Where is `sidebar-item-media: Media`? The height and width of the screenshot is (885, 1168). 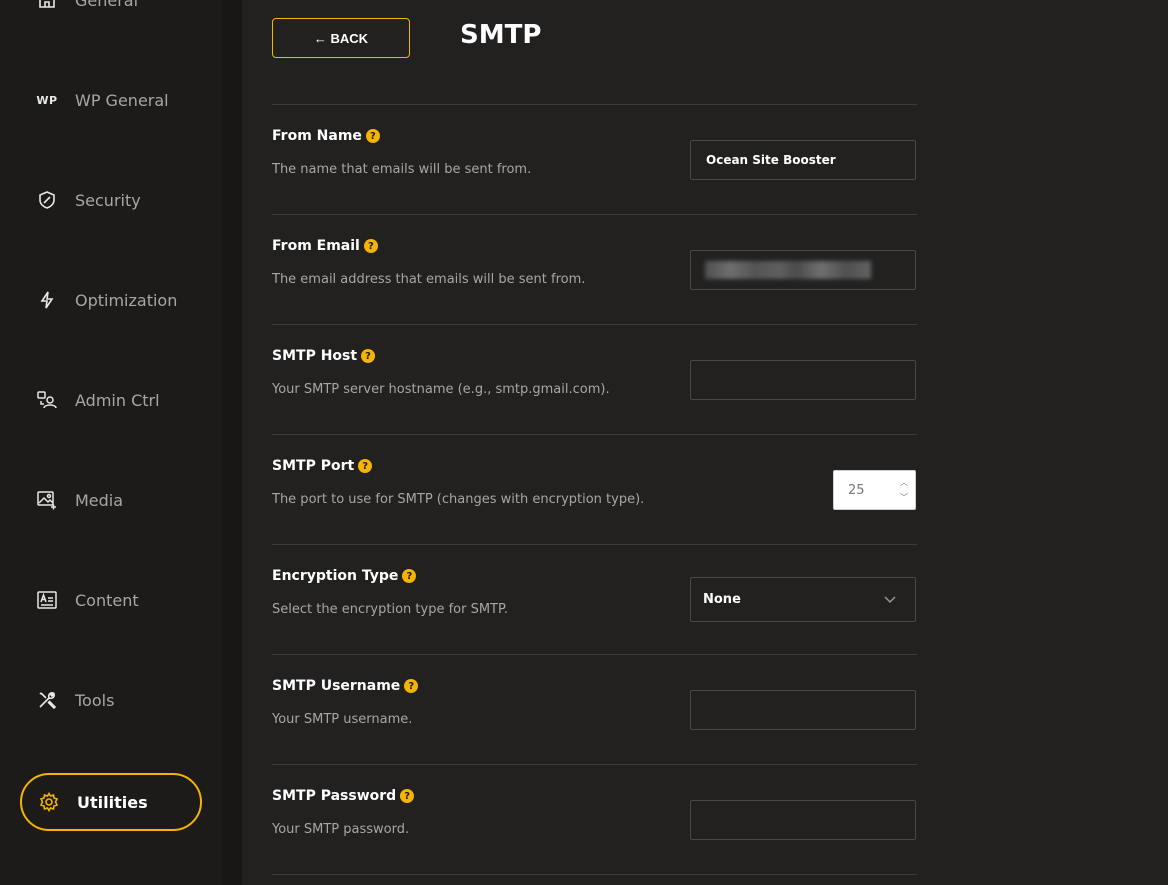 sidebar-item-media: Media is located at coordinates (111, 500).